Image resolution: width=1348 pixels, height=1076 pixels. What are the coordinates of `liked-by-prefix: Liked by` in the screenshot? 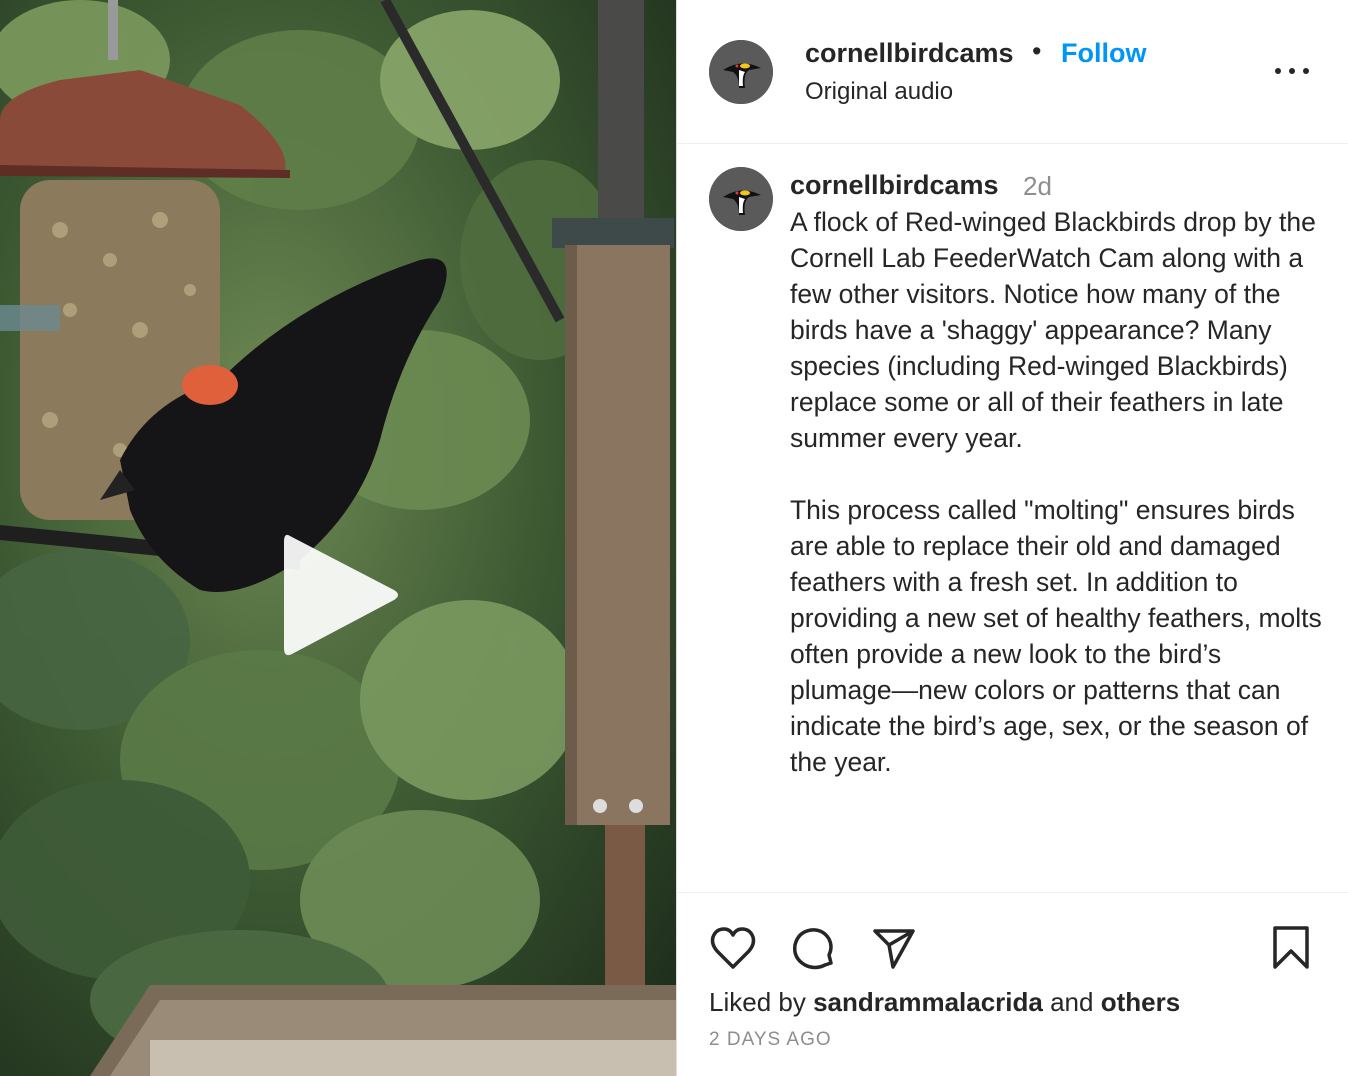 It's located at (761, 1002).